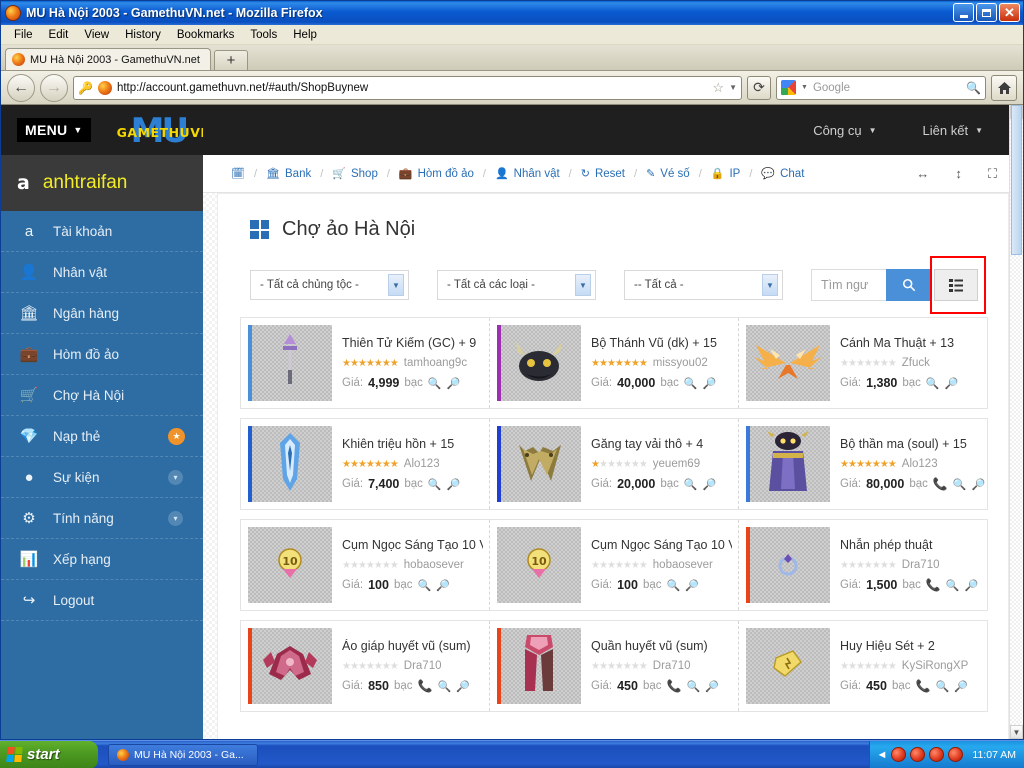  What do you see at coordinates (230, 60) in the screenshot?
I see `new-tab-button: +` at bounding box center [230, 60].